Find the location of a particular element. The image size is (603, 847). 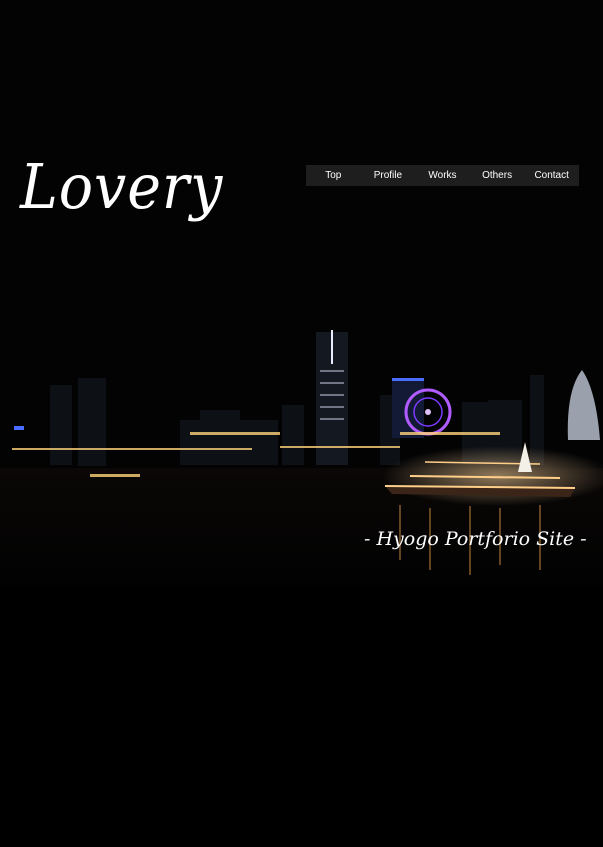

nav-item-works: Works is located at coordinates (442, 175).